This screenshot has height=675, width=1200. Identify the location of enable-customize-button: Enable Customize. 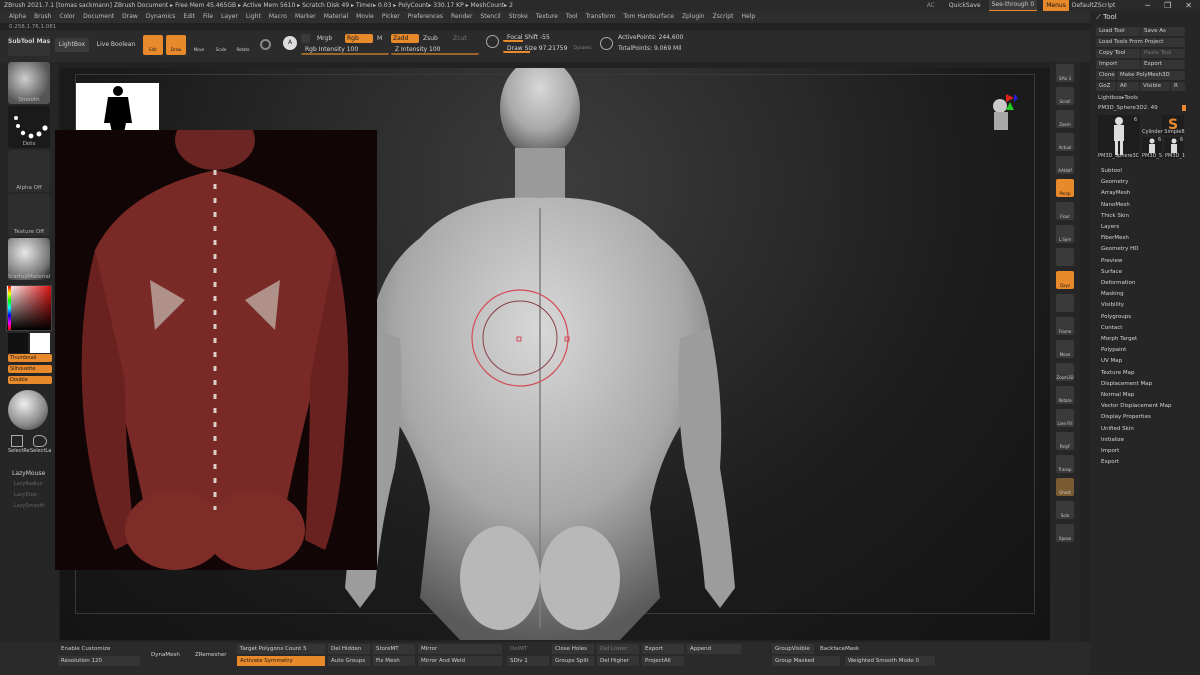
(99, 649).